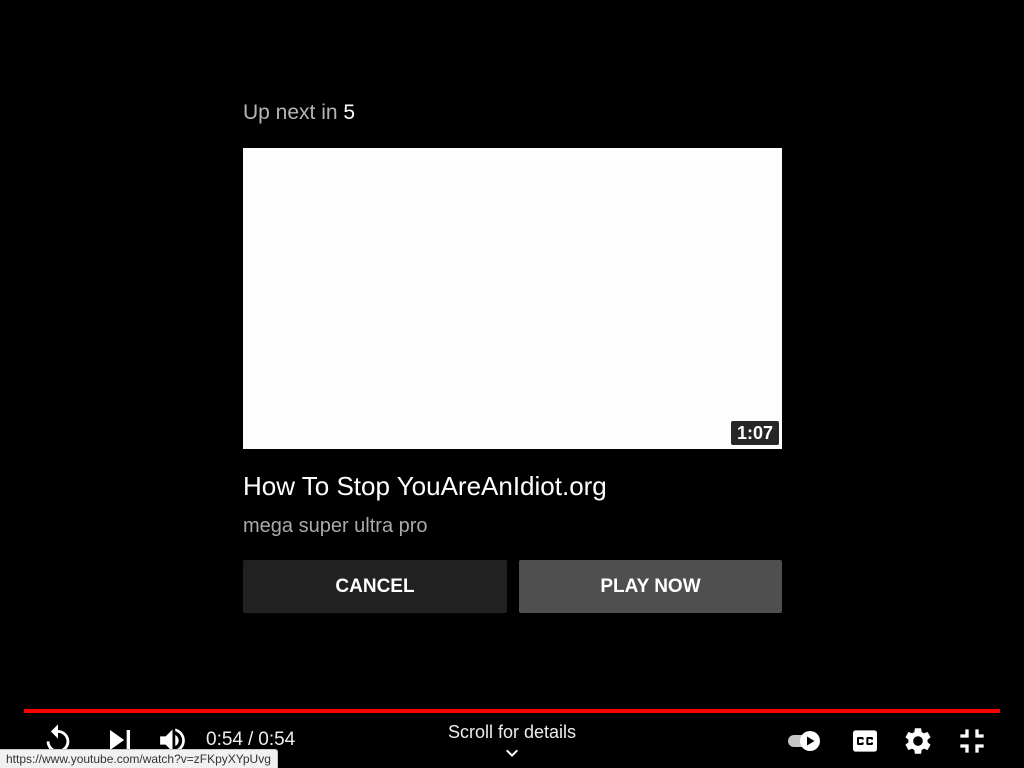 Image resolution: width=1024 pixels, height=768 pixels. What do you see at coordinates (224, 739) in the screenshot?
I see `time-current: 0:54` at bounding box center [224, 739].